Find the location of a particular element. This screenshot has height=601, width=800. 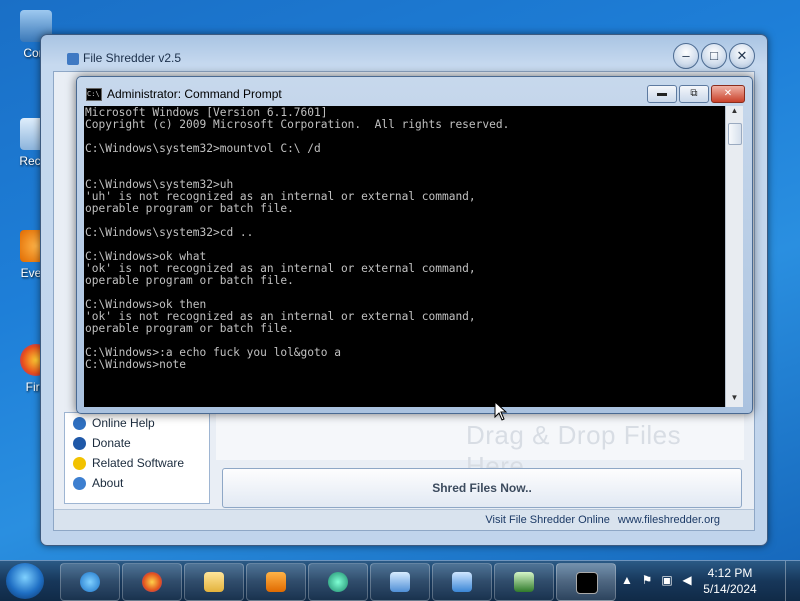

show-hidden-icons-icon: ▲ is located at coordinates (627, 580).